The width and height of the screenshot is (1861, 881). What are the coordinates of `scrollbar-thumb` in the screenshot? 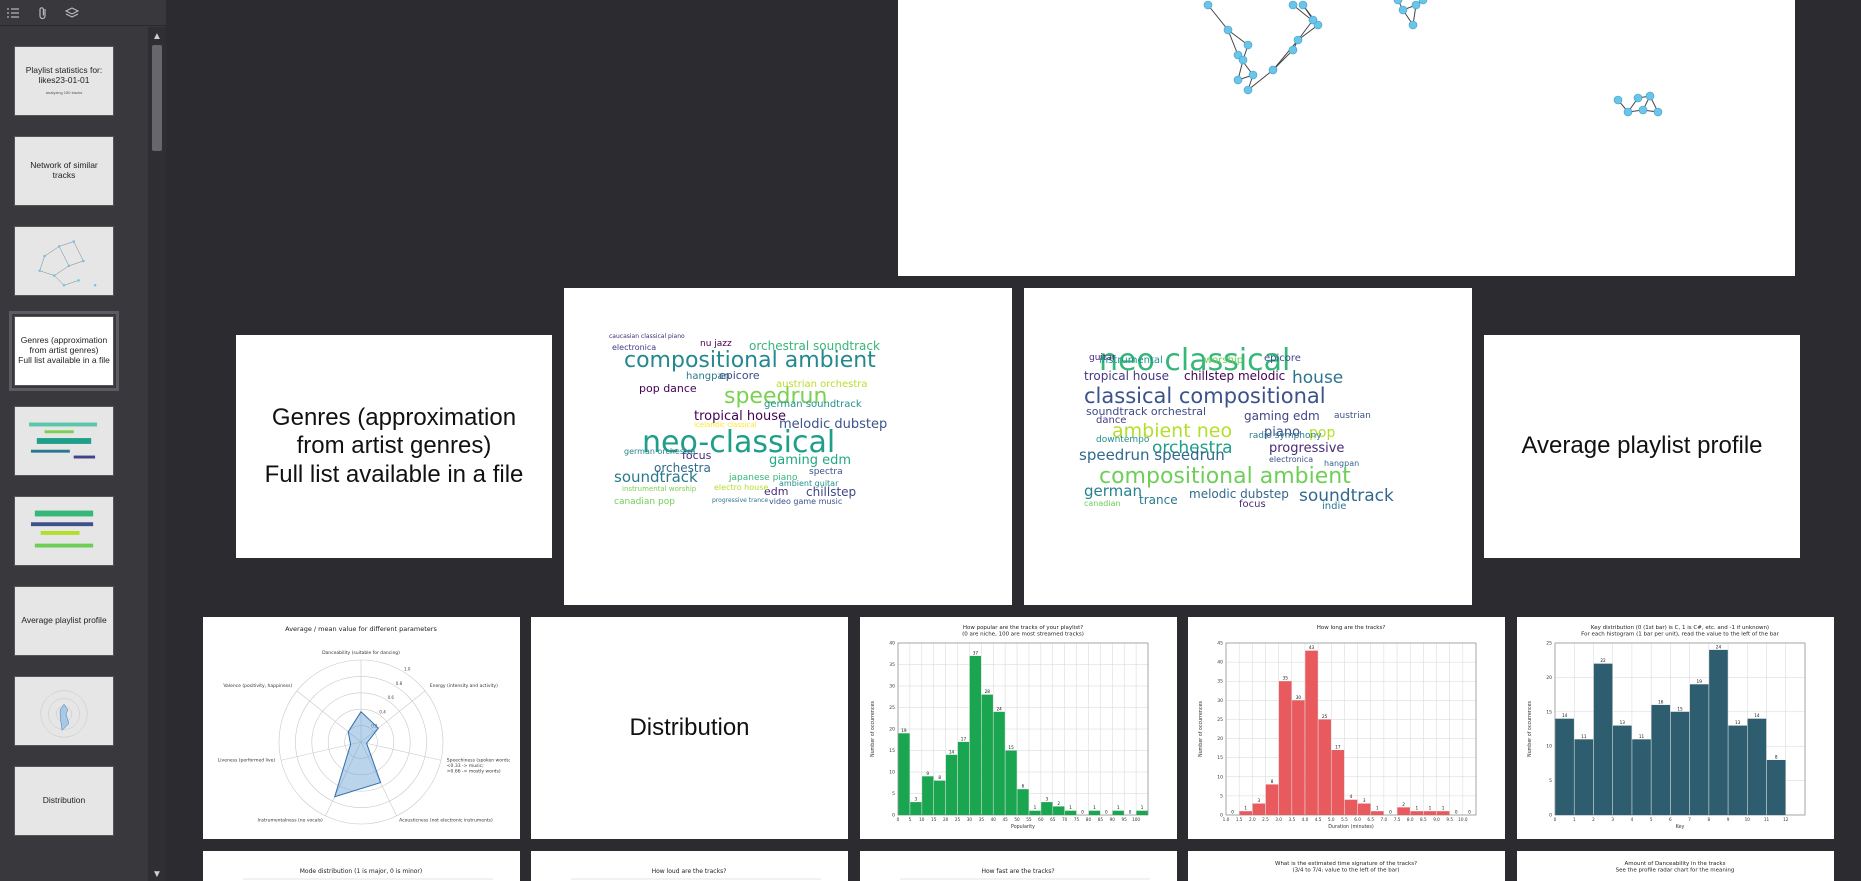 It's located at (157, 98).